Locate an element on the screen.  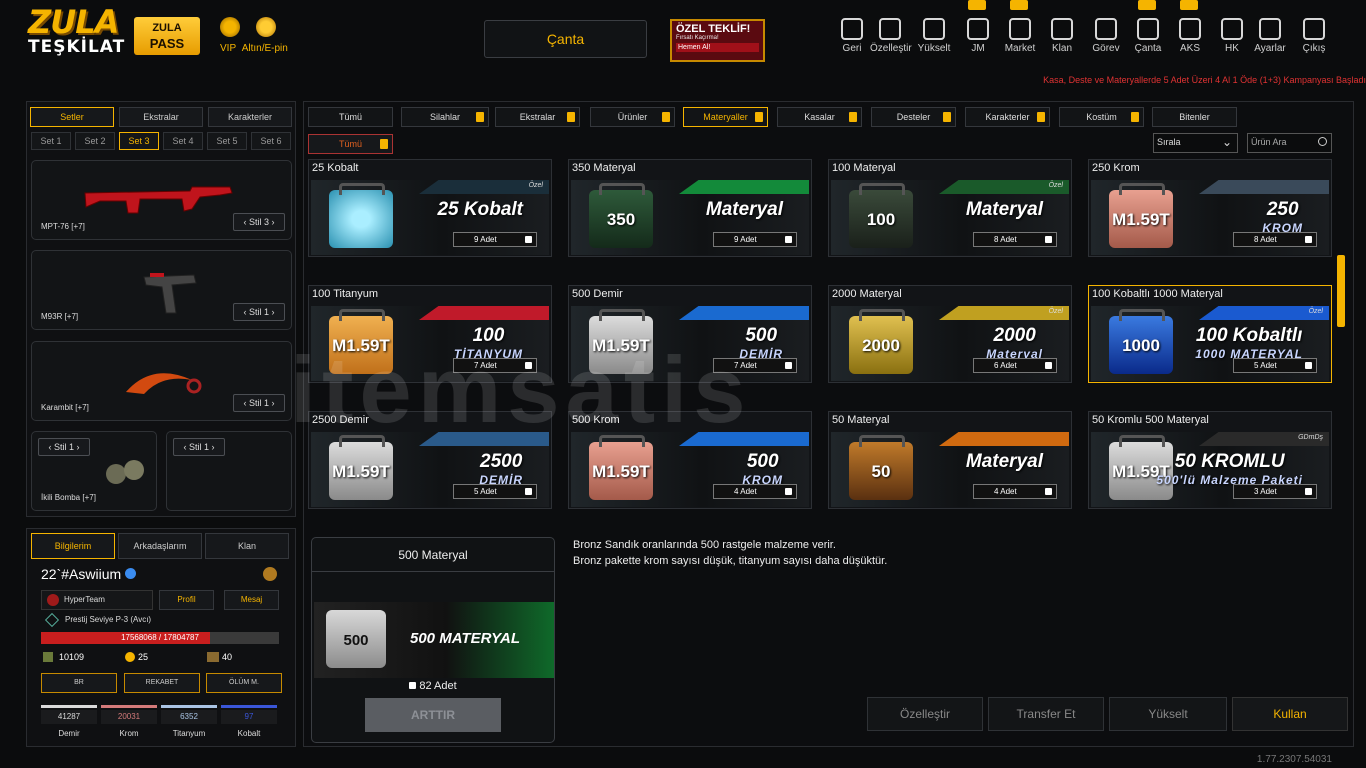
banner-title: Materyal is located at coordinates (1004, 461).